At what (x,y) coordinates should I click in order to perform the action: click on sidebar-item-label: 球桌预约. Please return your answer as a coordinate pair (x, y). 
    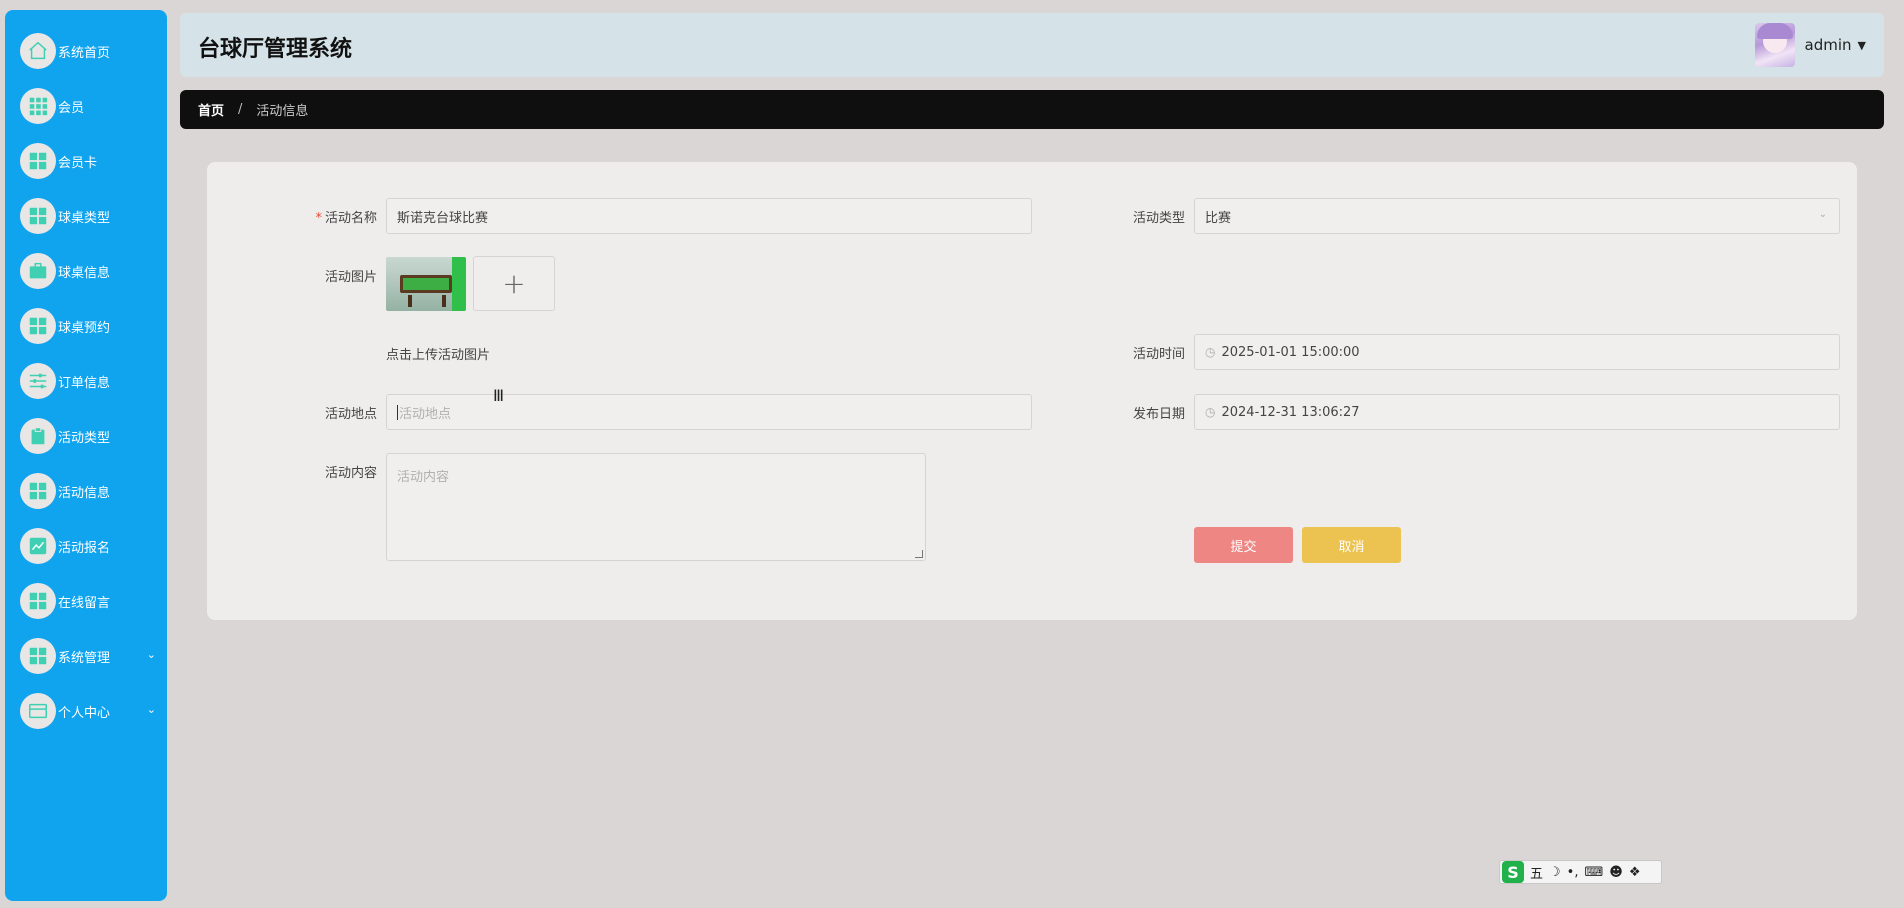
    Looking at the image, I should click on (84, 328).